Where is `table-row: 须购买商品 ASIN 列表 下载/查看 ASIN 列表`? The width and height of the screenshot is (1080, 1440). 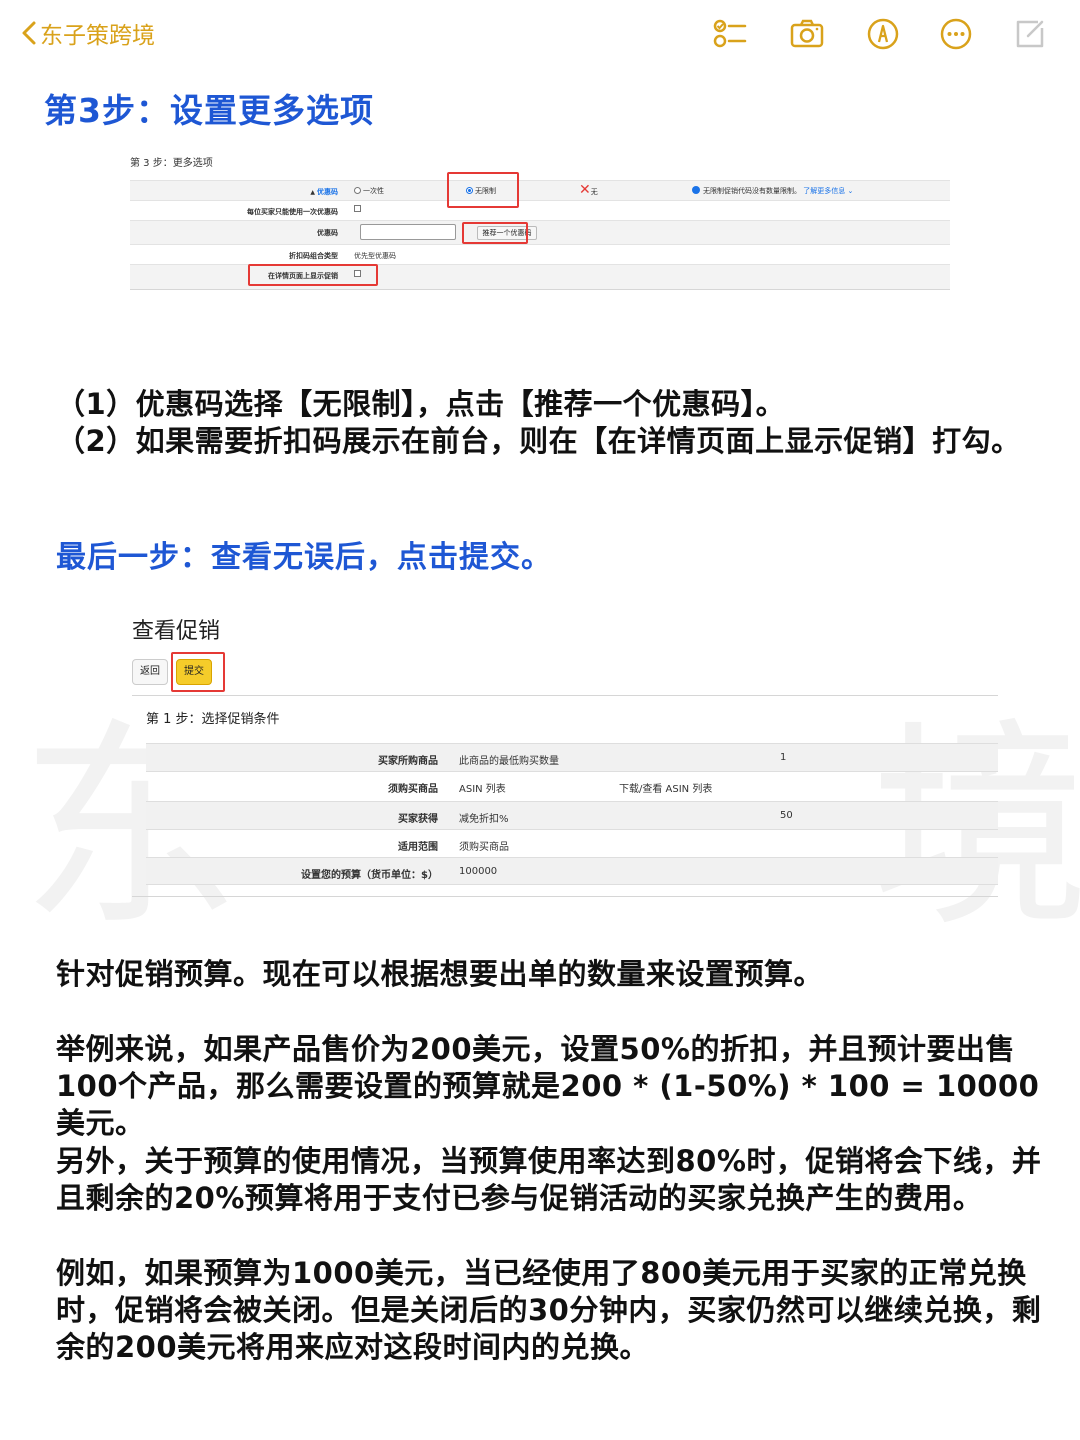
table-row: 须购买商品 ASIN 列表 下载/查看 ASIN 列表 is located at coordinates (572, 785).